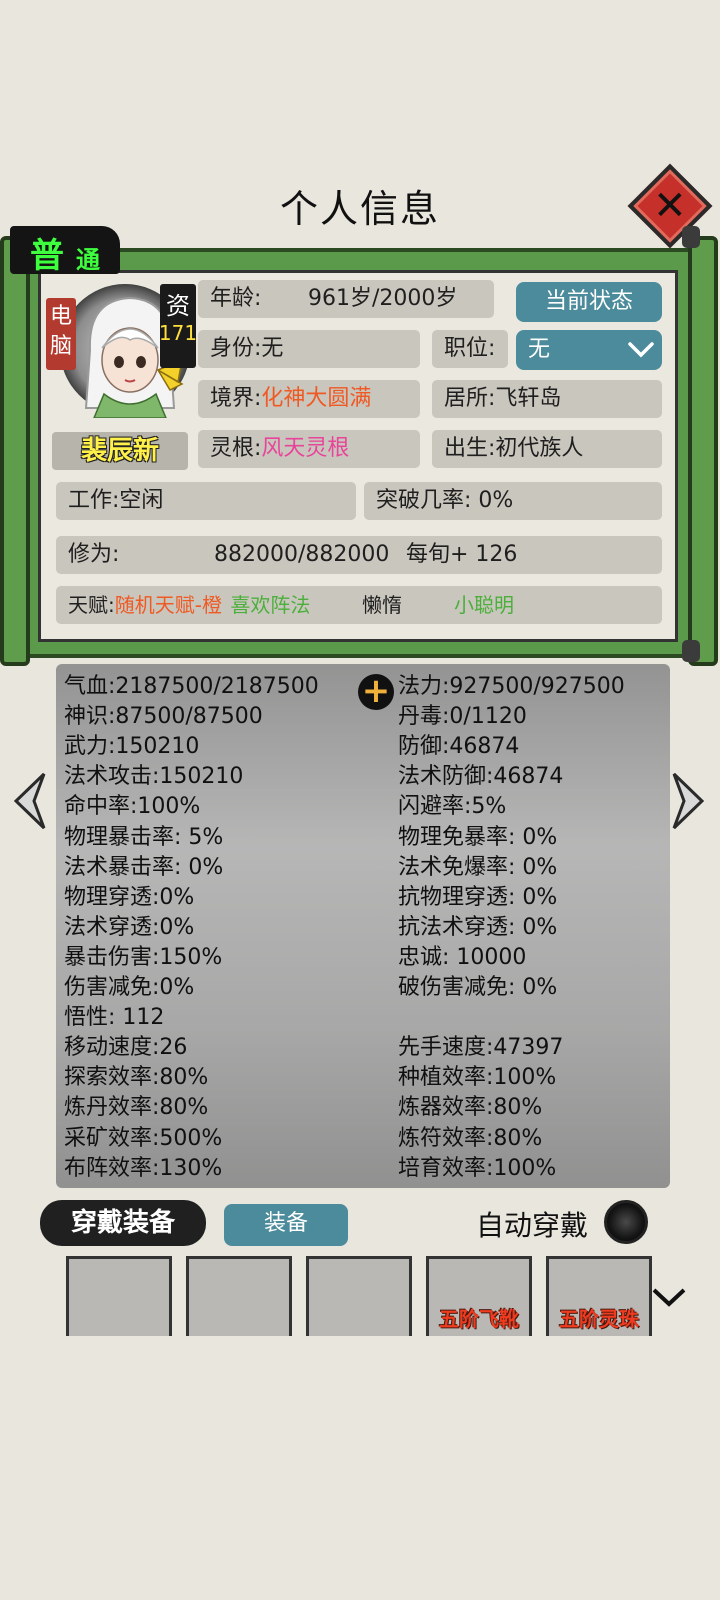 This screenshot has height=1600, width=720. Describe the element at coordinates (144, 837) in the screenshot. I see `stat-left-5: 物理暴击率: 5%` at that location.